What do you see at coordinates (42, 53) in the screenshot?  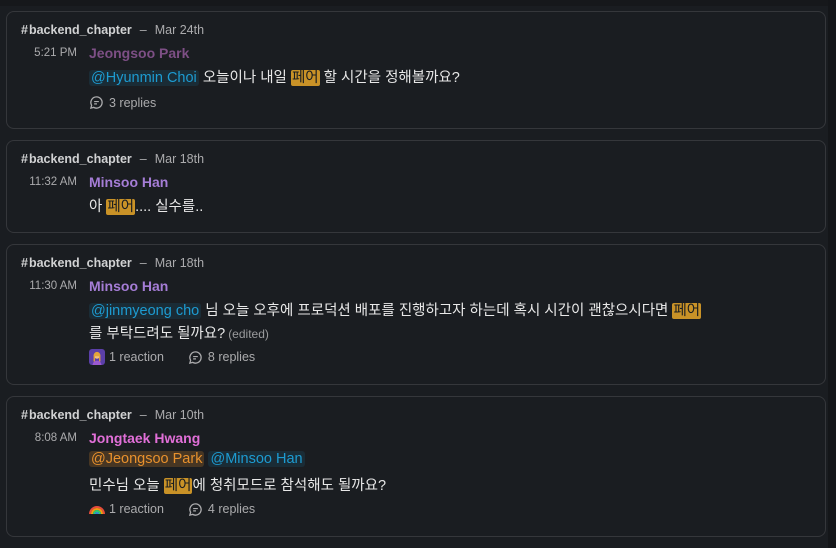 I see `message-timestamp: 5:21 PM` at bounding box center [42, 53].